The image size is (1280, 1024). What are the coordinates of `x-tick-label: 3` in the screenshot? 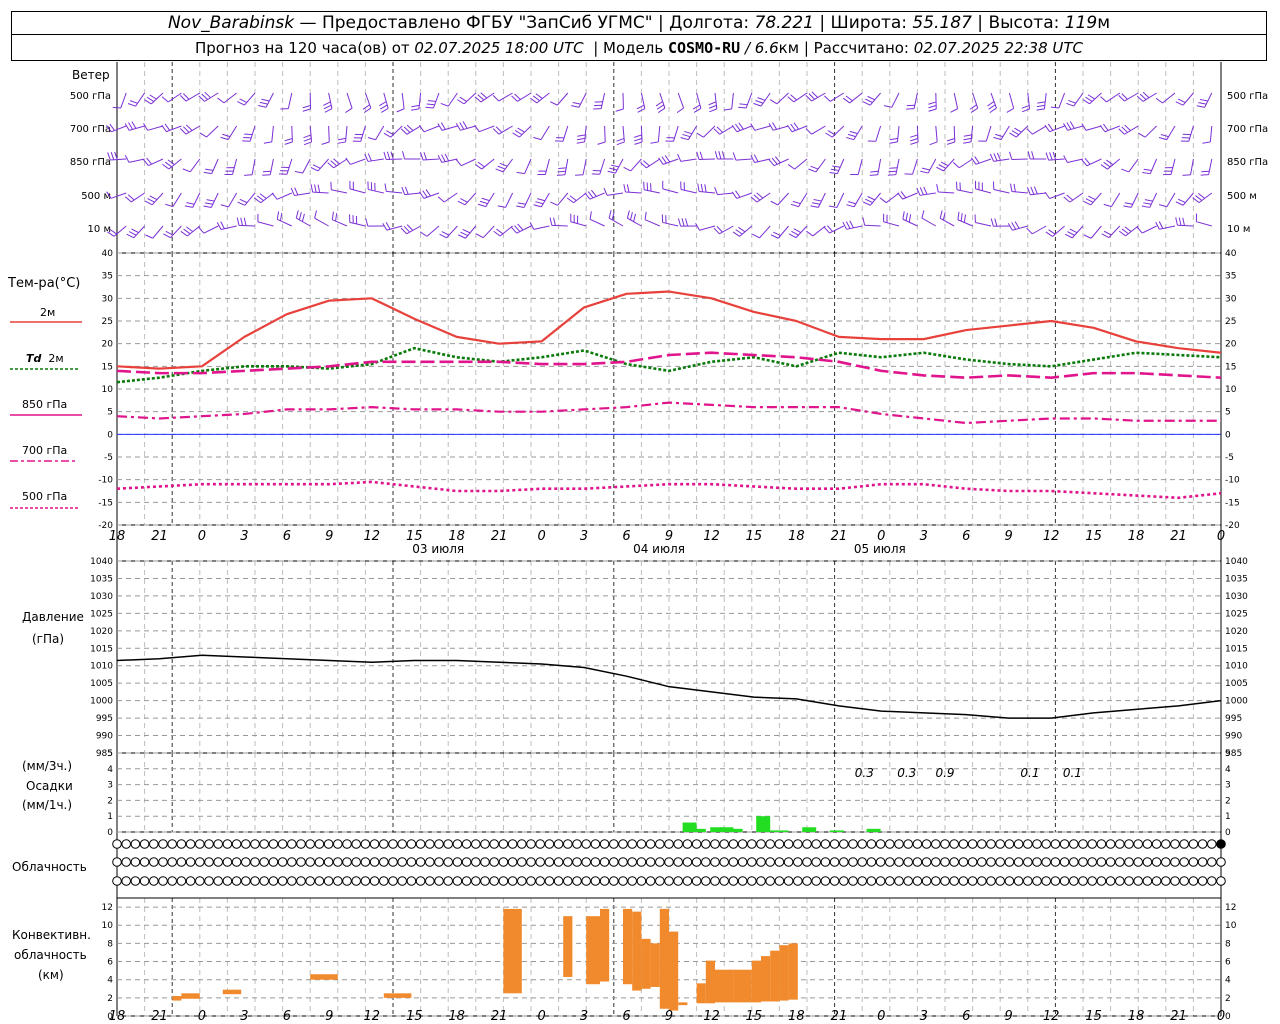 It's located at (924, 1016).